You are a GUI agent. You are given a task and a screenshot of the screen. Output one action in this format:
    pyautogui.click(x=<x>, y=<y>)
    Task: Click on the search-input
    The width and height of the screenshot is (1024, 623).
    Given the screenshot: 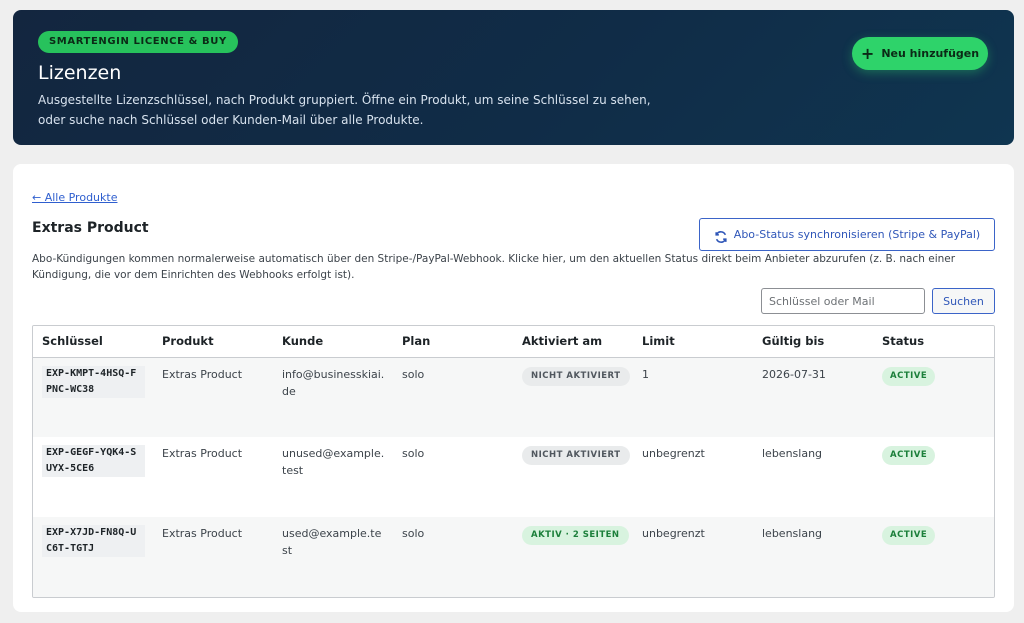 What is the action you would take?
    pyautogui.click(x=843, y=301)
    